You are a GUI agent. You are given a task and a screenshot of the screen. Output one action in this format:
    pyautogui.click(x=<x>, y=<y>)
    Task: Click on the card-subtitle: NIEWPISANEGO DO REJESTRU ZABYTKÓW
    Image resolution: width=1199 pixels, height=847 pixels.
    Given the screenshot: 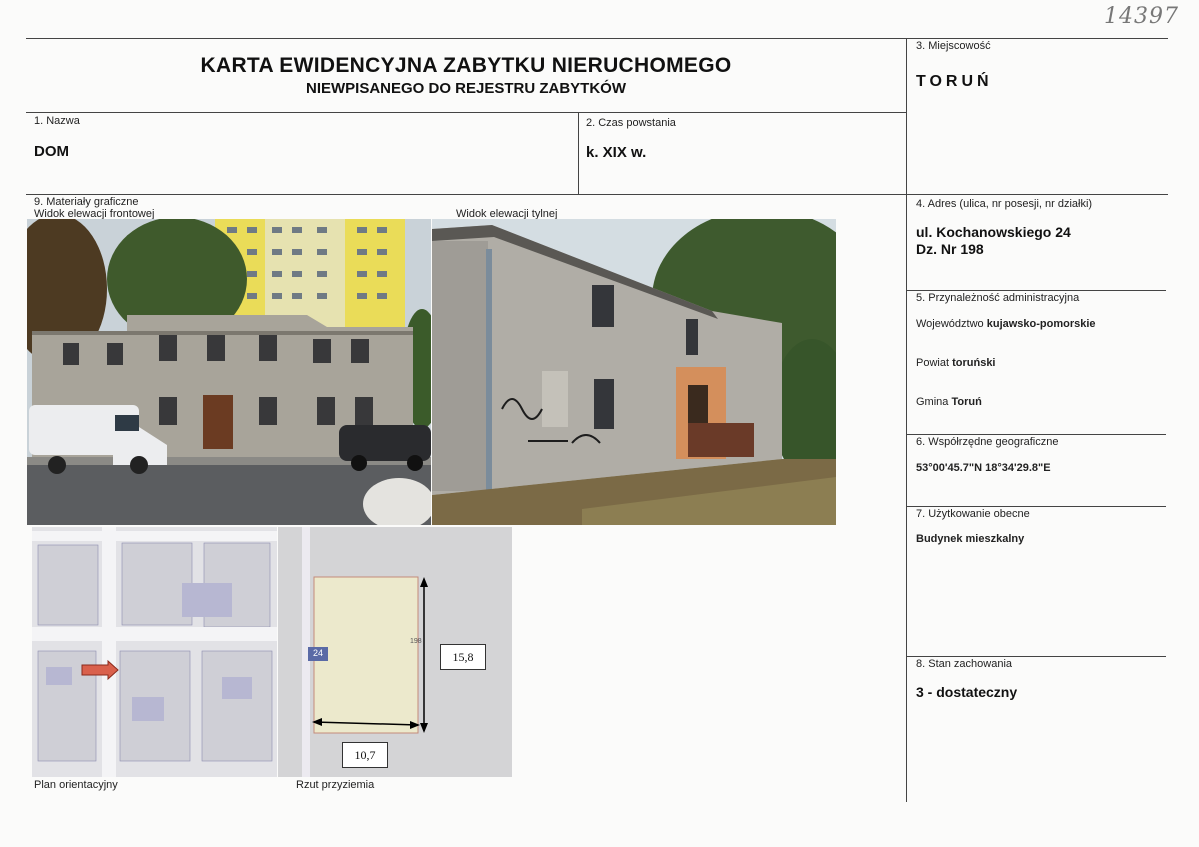 What is the action you would take?
    pyautogui.click(x=466, y=88)
    